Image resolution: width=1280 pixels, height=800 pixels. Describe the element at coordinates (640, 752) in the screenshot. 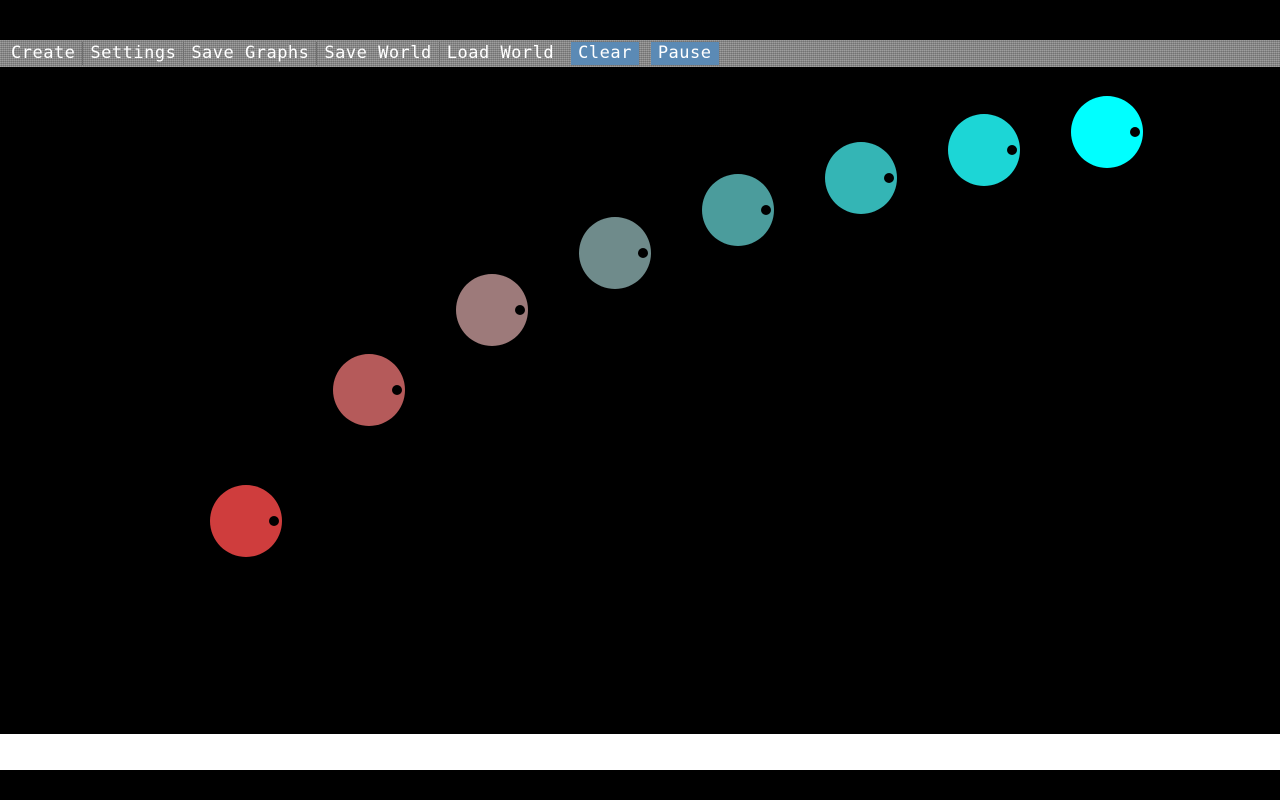

I see `status-strip` at that location.